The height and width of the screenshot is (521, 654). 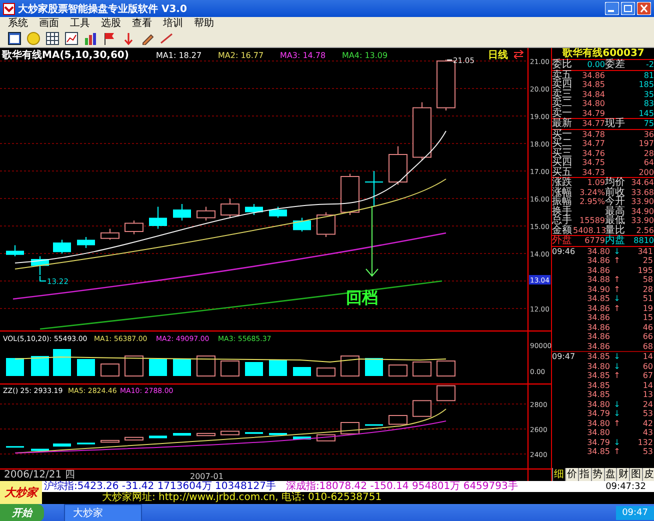 I want to click on quote-label: 最高, so click(x=615, y=211).